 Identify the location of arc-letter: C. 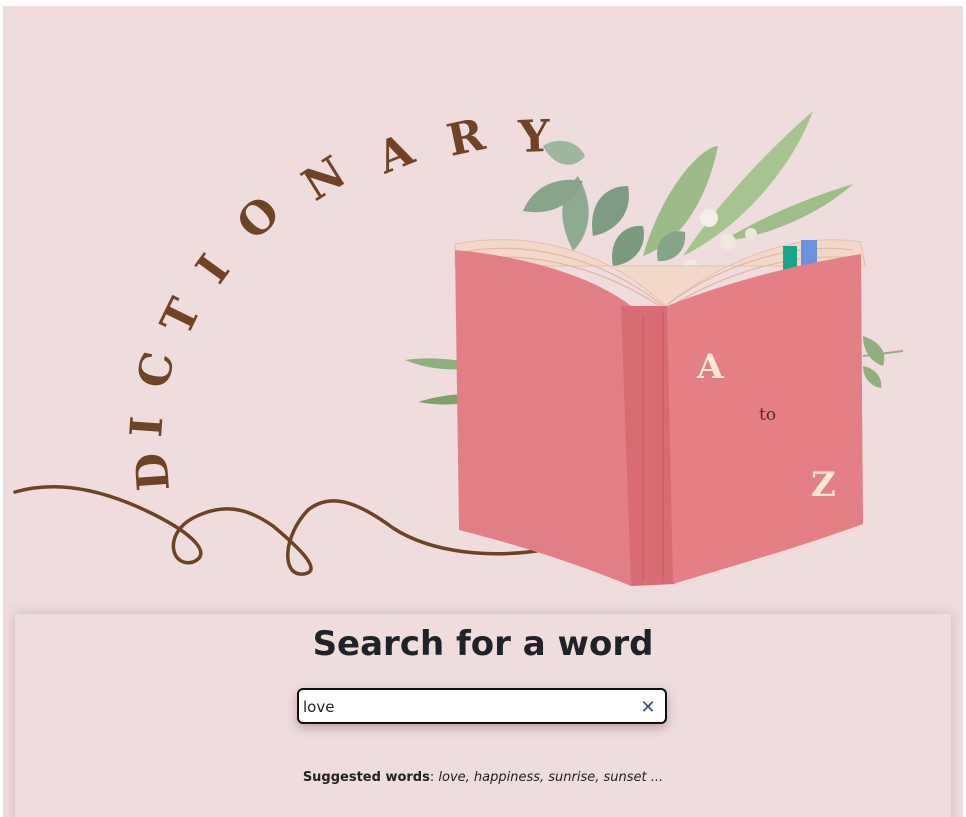
(156, 369).